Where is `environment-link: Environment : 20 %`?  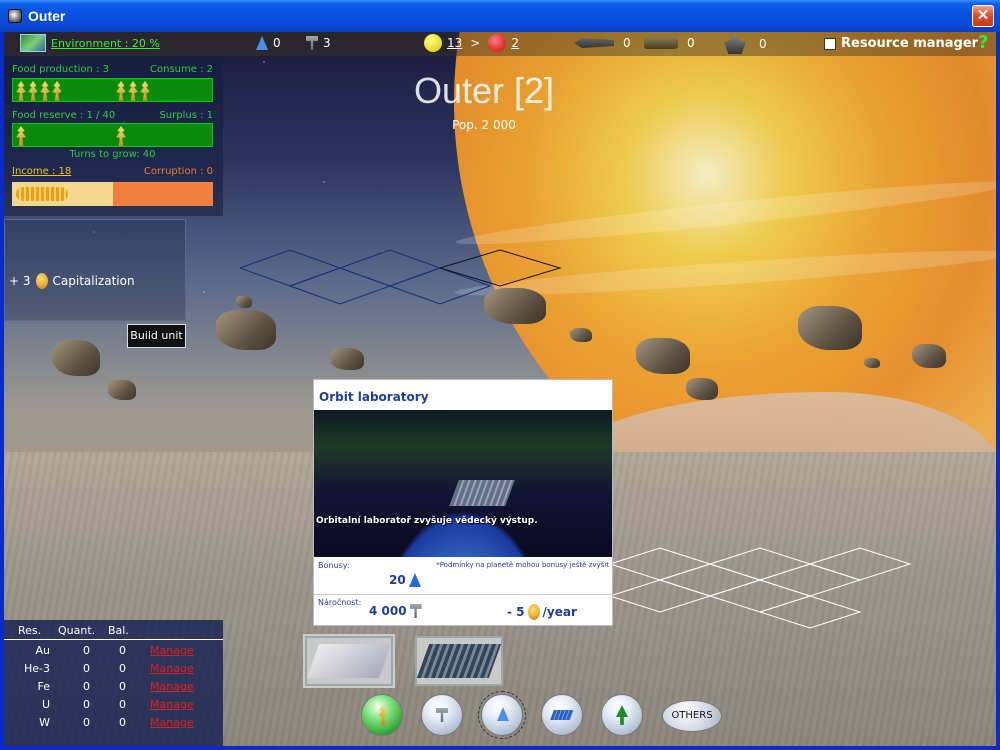
environment-link: Environment : 20 % is located at coordinates (105, 43).